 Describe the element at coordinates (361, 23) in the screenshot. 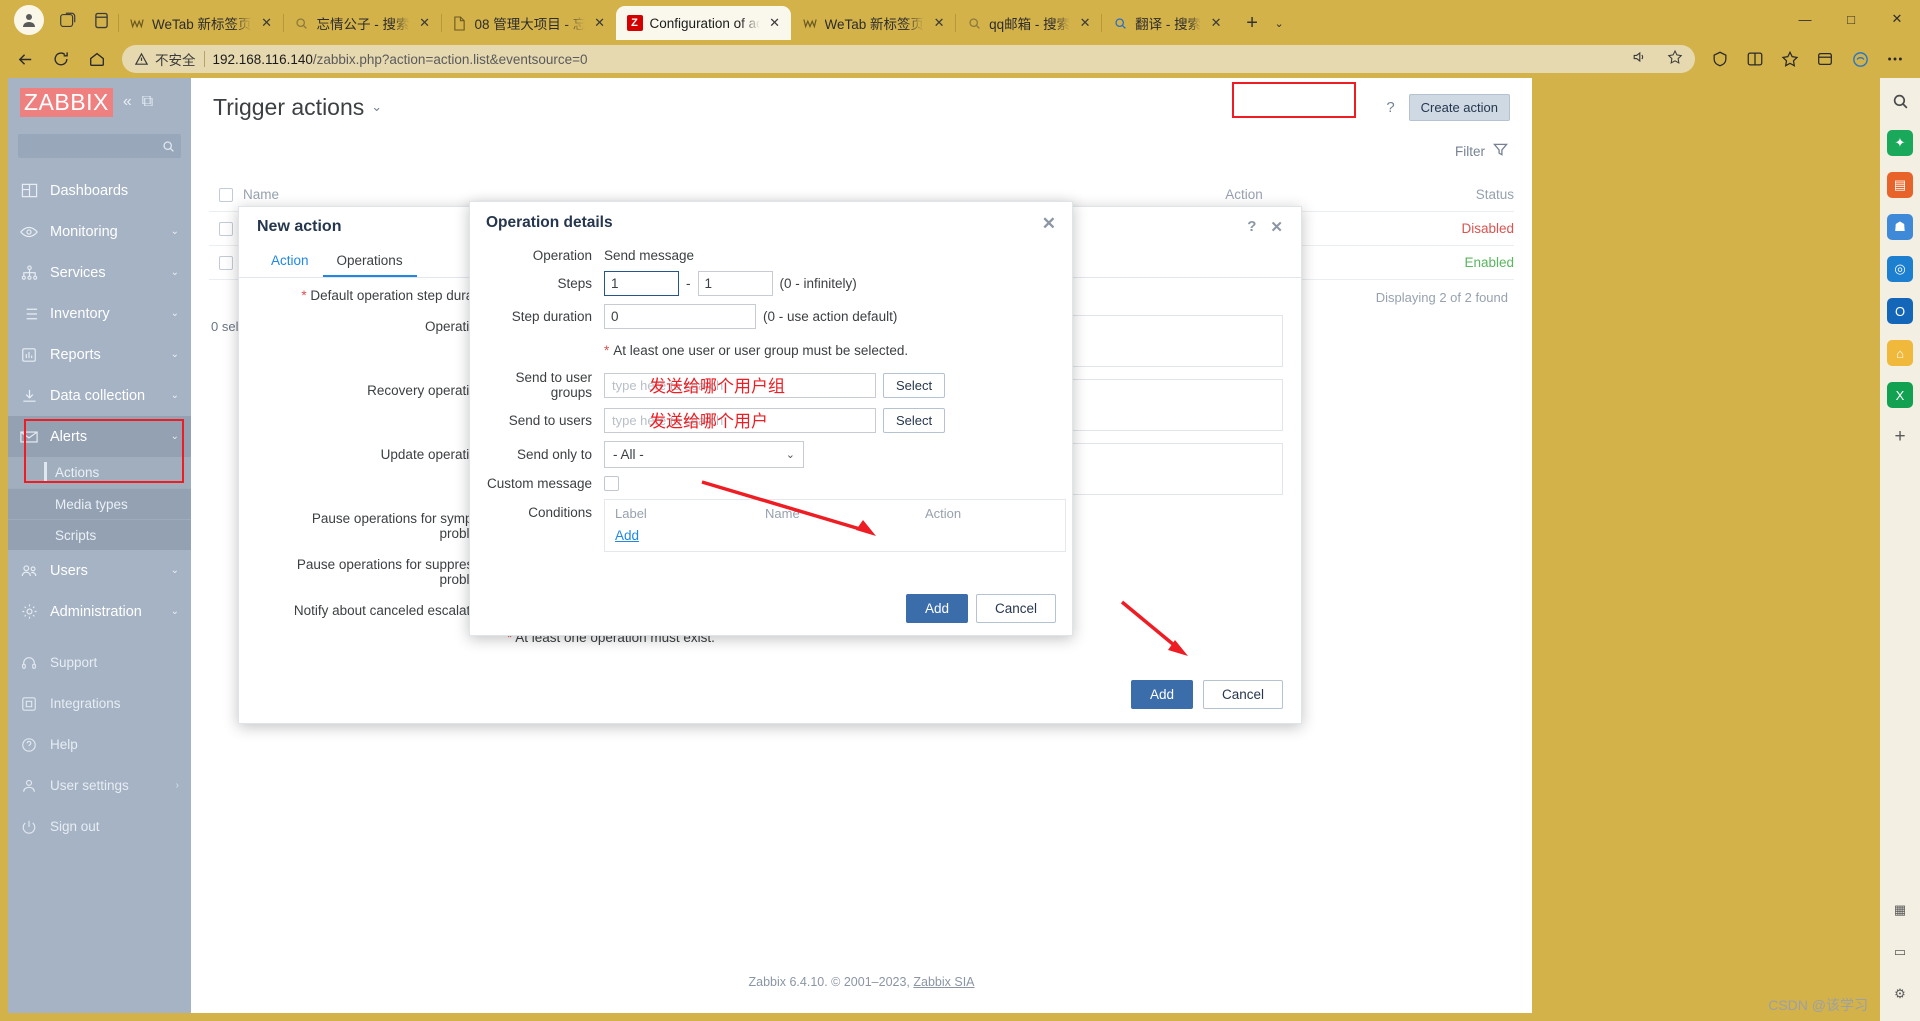

I see `browser-tab: 忘情公子 - 搜索 ✕` at that location.